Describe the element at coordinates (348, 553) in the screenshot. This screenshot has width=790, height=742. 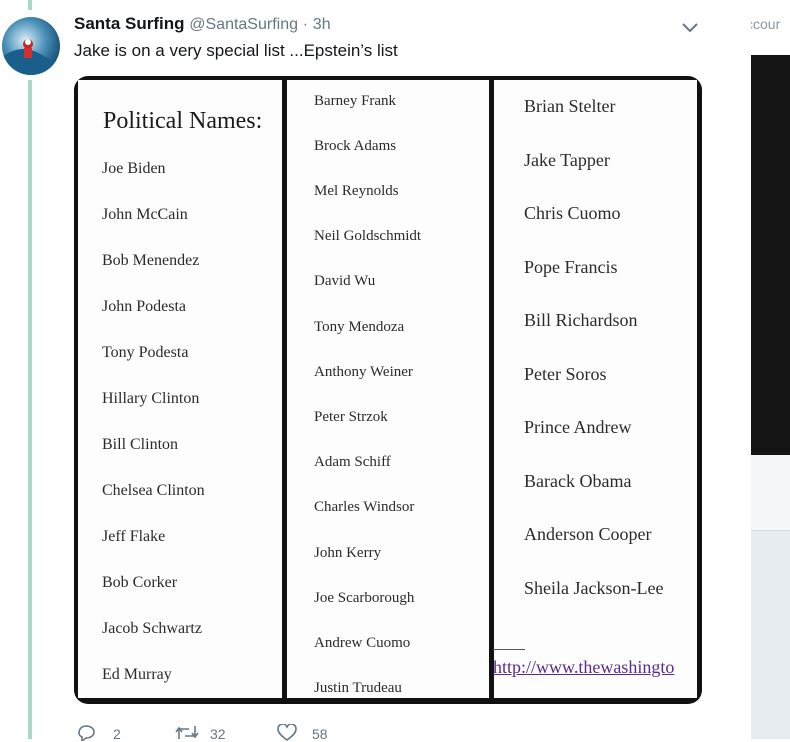
I see `list-item: John Kerry` at that location.